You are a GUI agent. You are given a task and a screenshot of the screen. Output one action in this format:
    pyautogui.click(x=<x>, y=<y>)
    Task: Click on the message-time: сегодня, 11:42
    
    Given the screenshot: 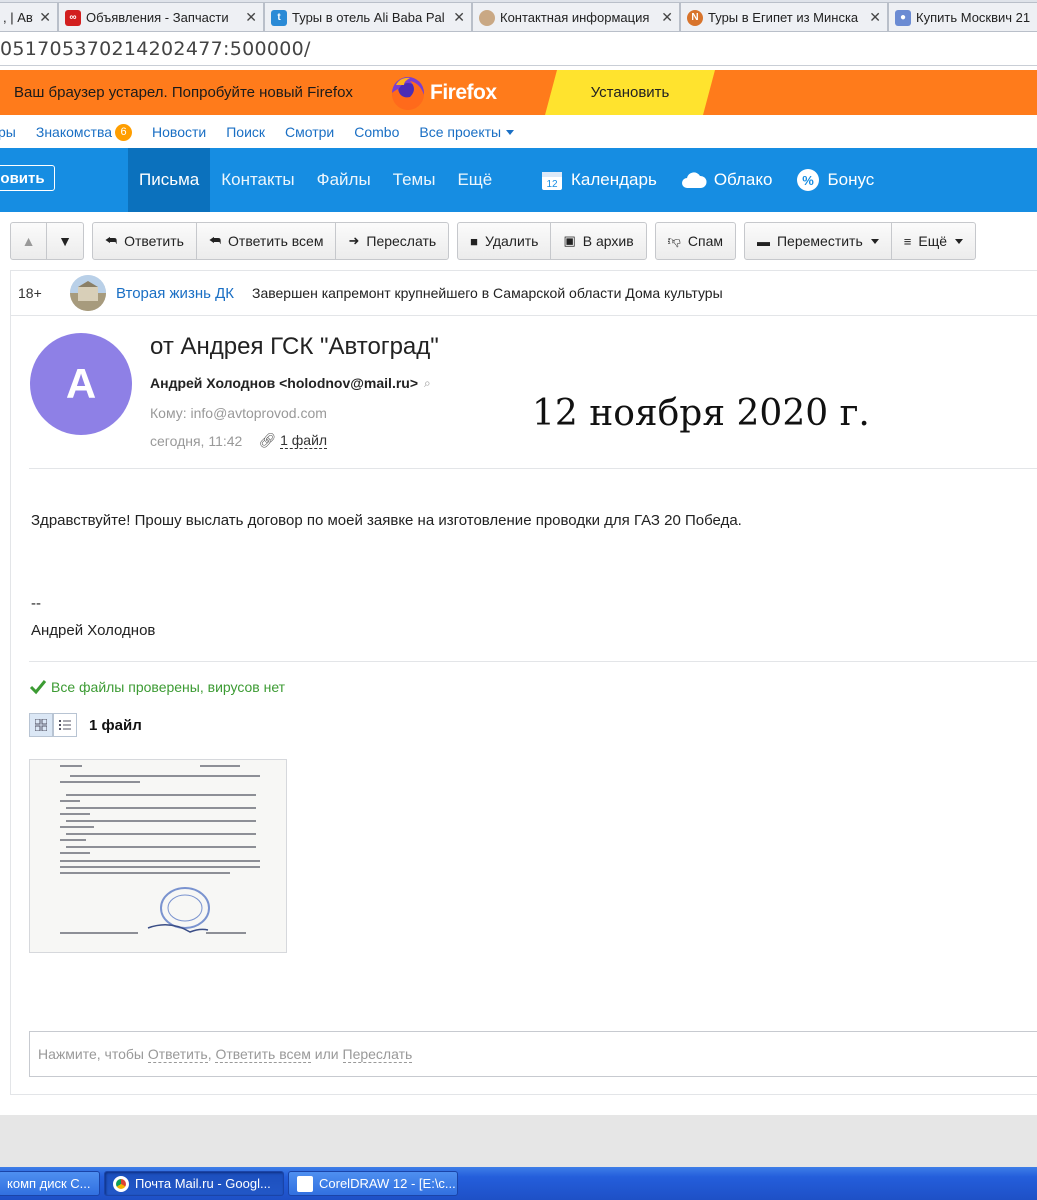 What is the action you would take?
    pyautogui.click(x=196, y=440)
    